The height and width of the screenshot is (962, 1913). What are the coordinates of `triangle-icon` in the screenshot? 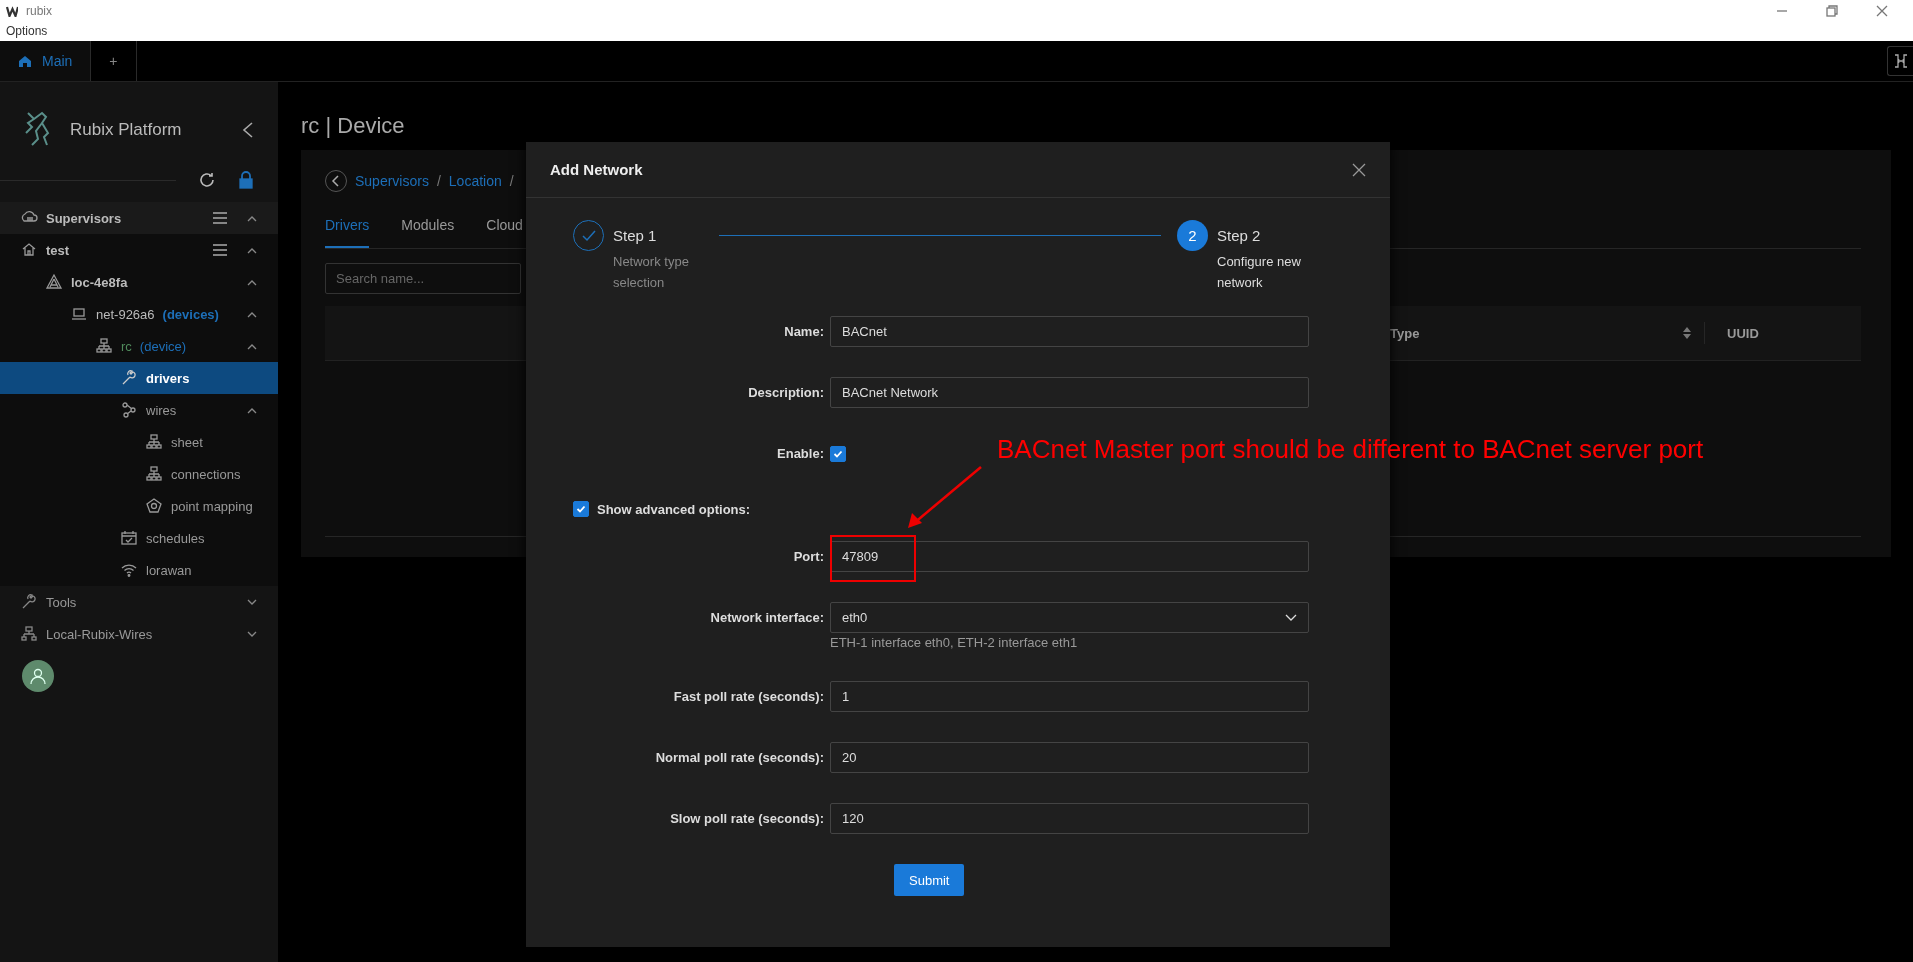 It's located at (54, 282).